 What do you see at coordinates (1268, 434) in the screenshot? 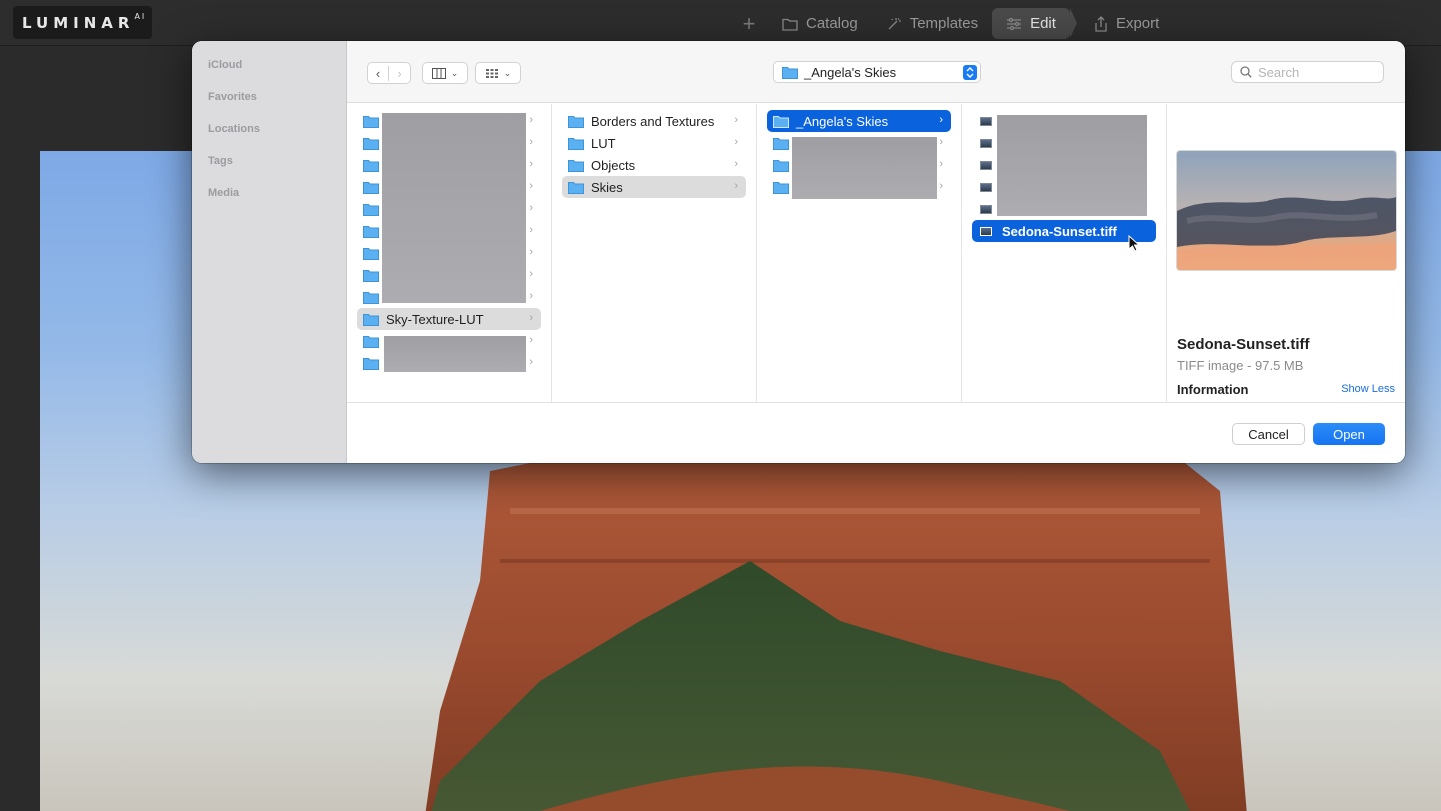
I see `cancel-button: Cancel` at bounding box center [1268, 434].